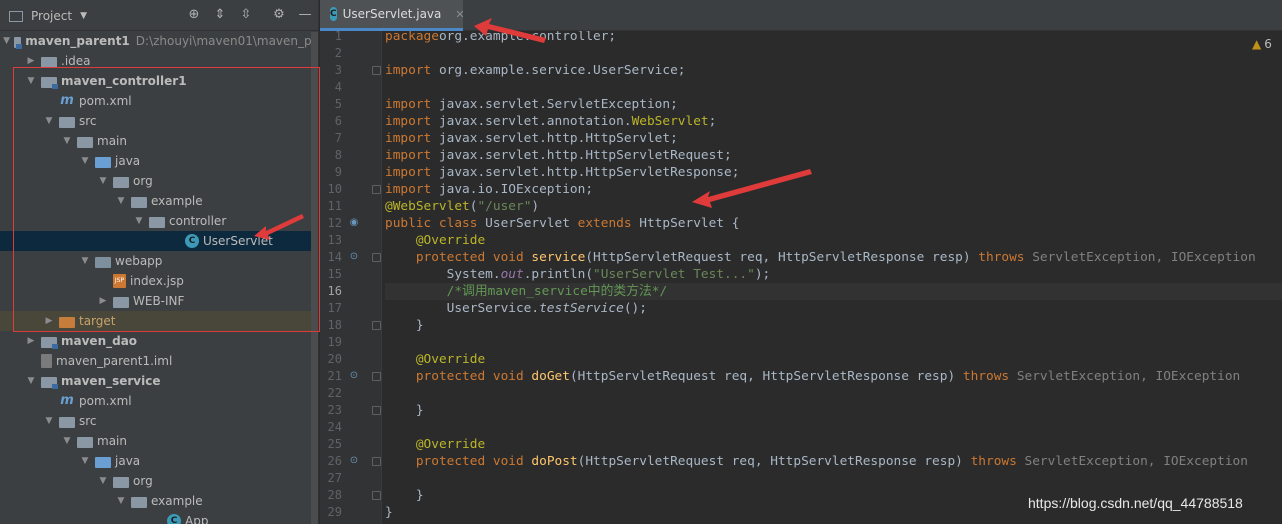 The height and width of the screenshot is (524, 1282). I want to click on tab-userservlet-java: C UserServlet.java ✕, so click(392, 15).